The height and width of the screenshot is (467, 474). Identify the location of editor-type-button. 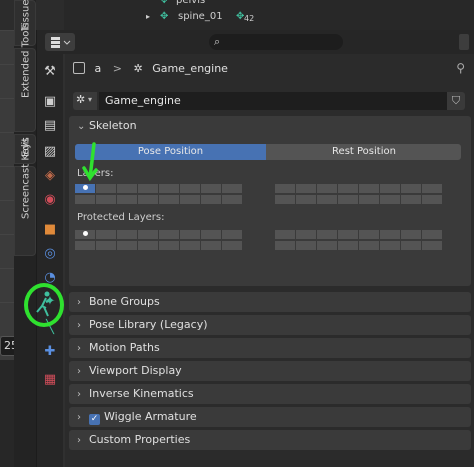
(60, 42).